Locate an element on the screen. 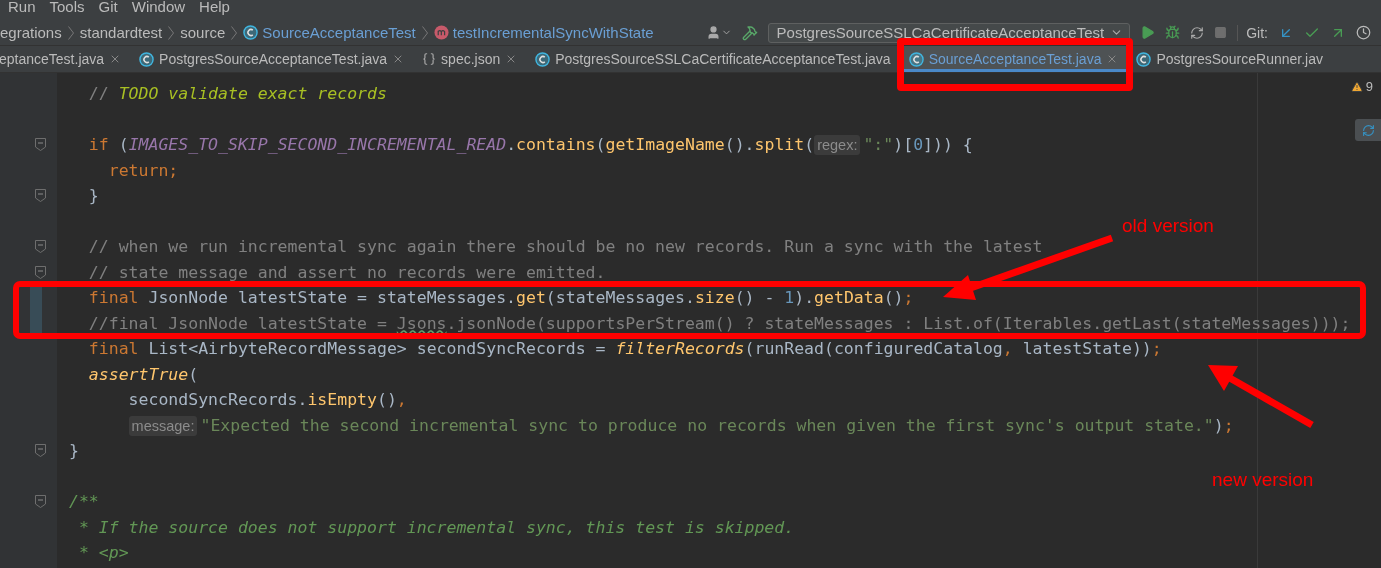 This screenshot has width=1381, height=568. user-icon is located at coordinates (718, 32).